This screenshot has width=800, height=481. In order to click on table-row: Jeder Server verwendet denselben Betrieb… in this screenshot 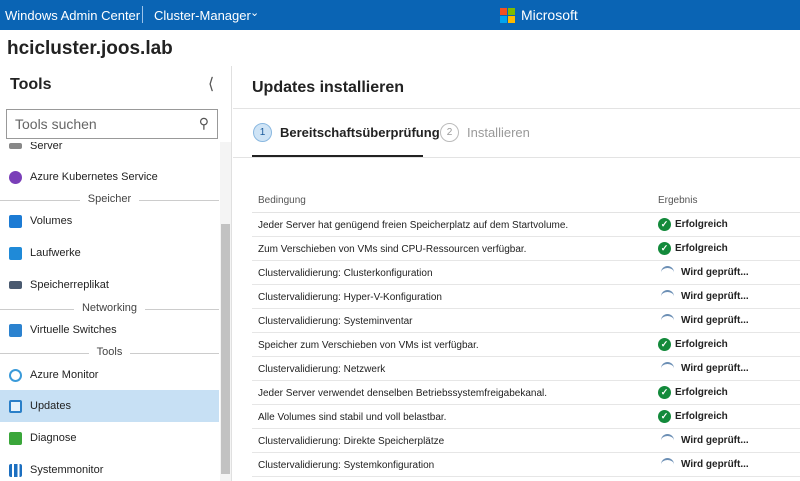, I will do `click(526, 393)`.